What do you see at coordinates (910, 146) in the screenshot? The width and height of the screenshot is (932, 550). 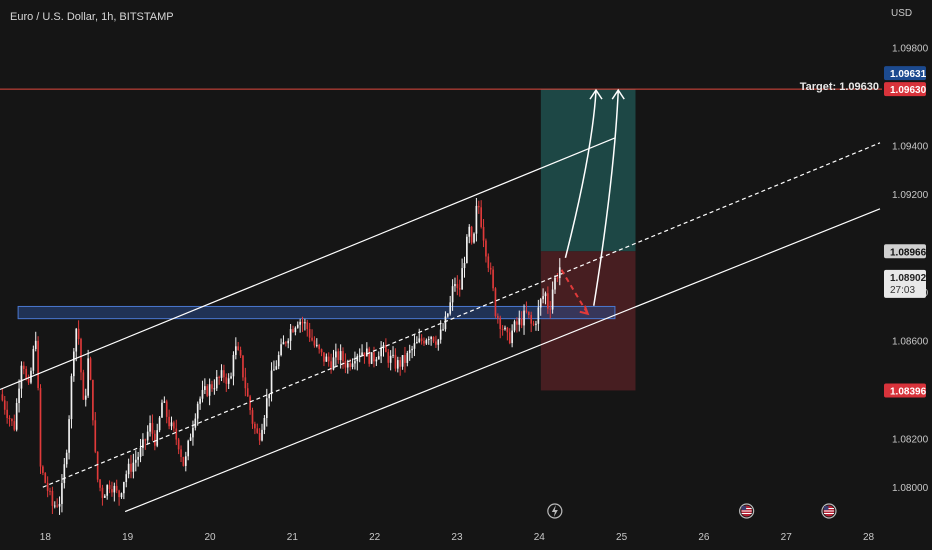 I see `y-axis-tick-label: 1.09400` at bounding box center [910, 146].